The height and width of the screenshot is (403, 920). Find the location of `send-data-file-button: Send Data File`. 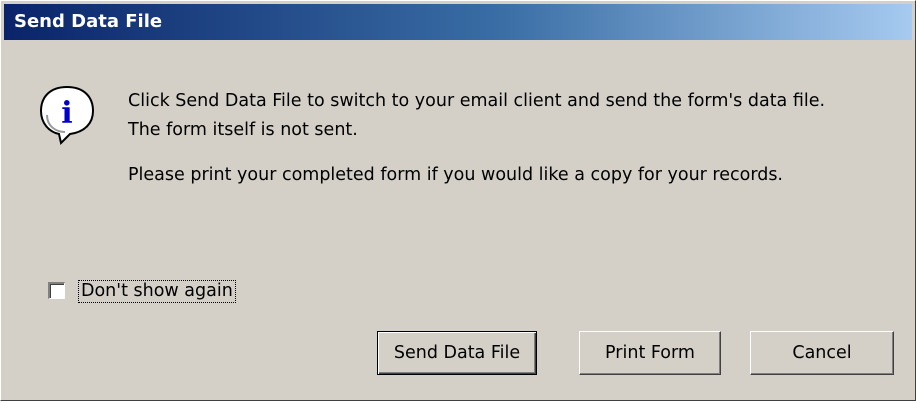

send-data-file-button: Send Data File is located at coordinates (457, 353).